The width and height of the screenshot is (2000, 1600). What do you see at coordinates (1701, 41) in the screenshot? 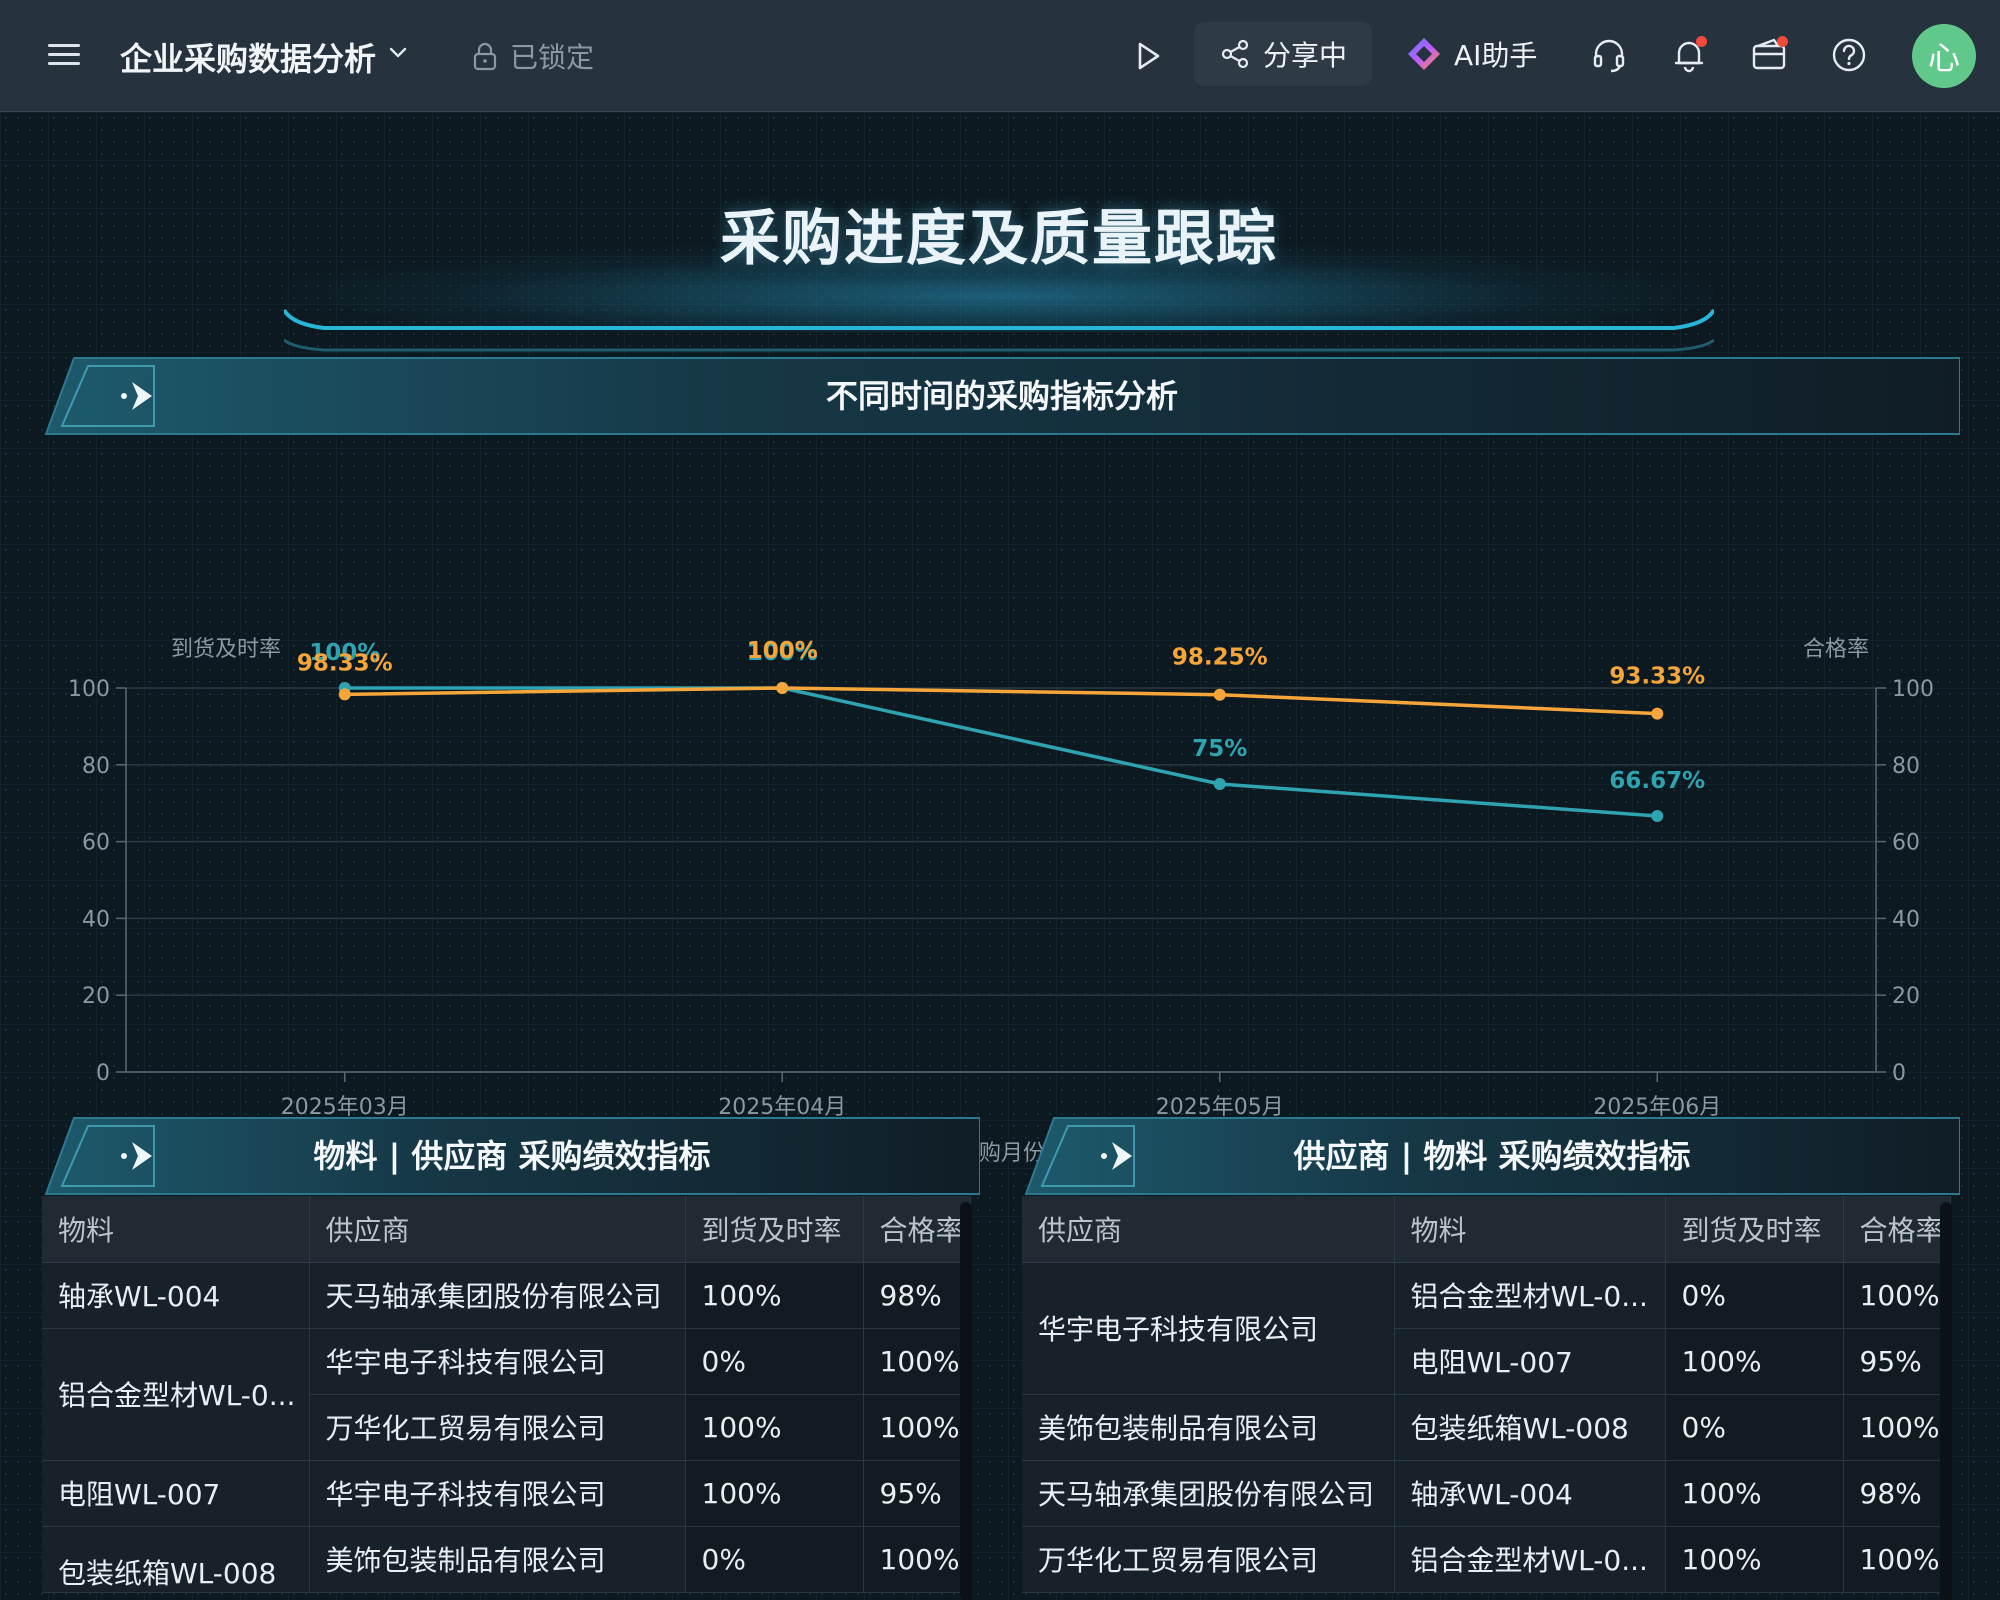
I see `notification-dot` at bounding box center [1701, 41].